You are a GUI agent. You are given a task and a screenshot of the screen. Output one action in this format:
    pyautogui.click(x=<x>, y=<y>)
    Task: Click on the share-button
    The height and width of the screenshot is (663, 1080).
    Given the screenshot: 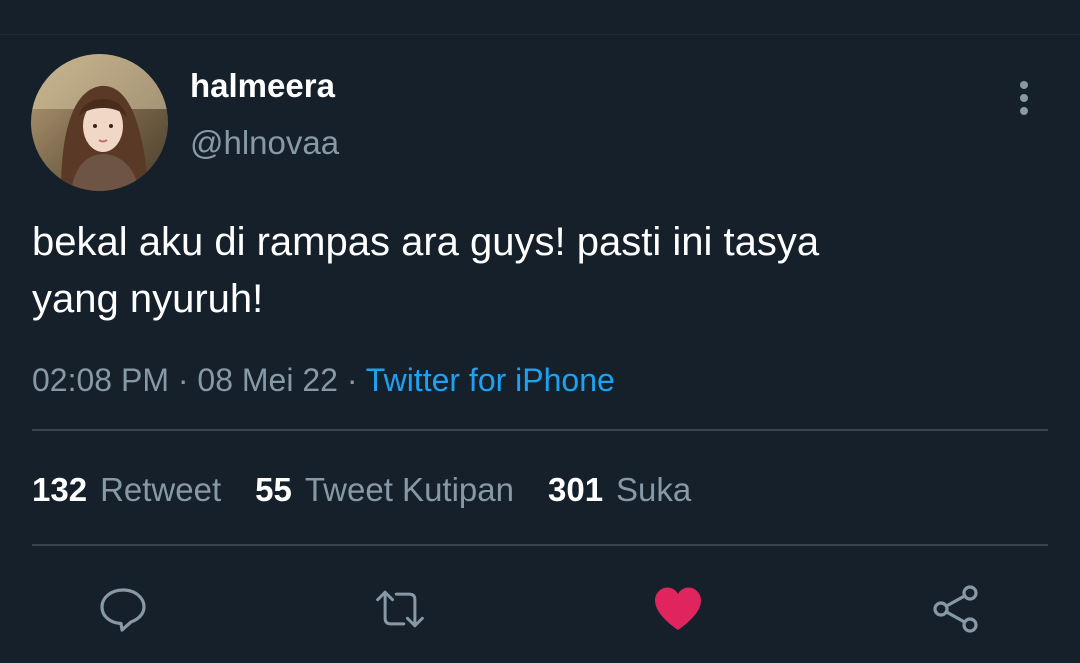 What is the action you would take?
    pyautogui.click(x=956, y=609)
    